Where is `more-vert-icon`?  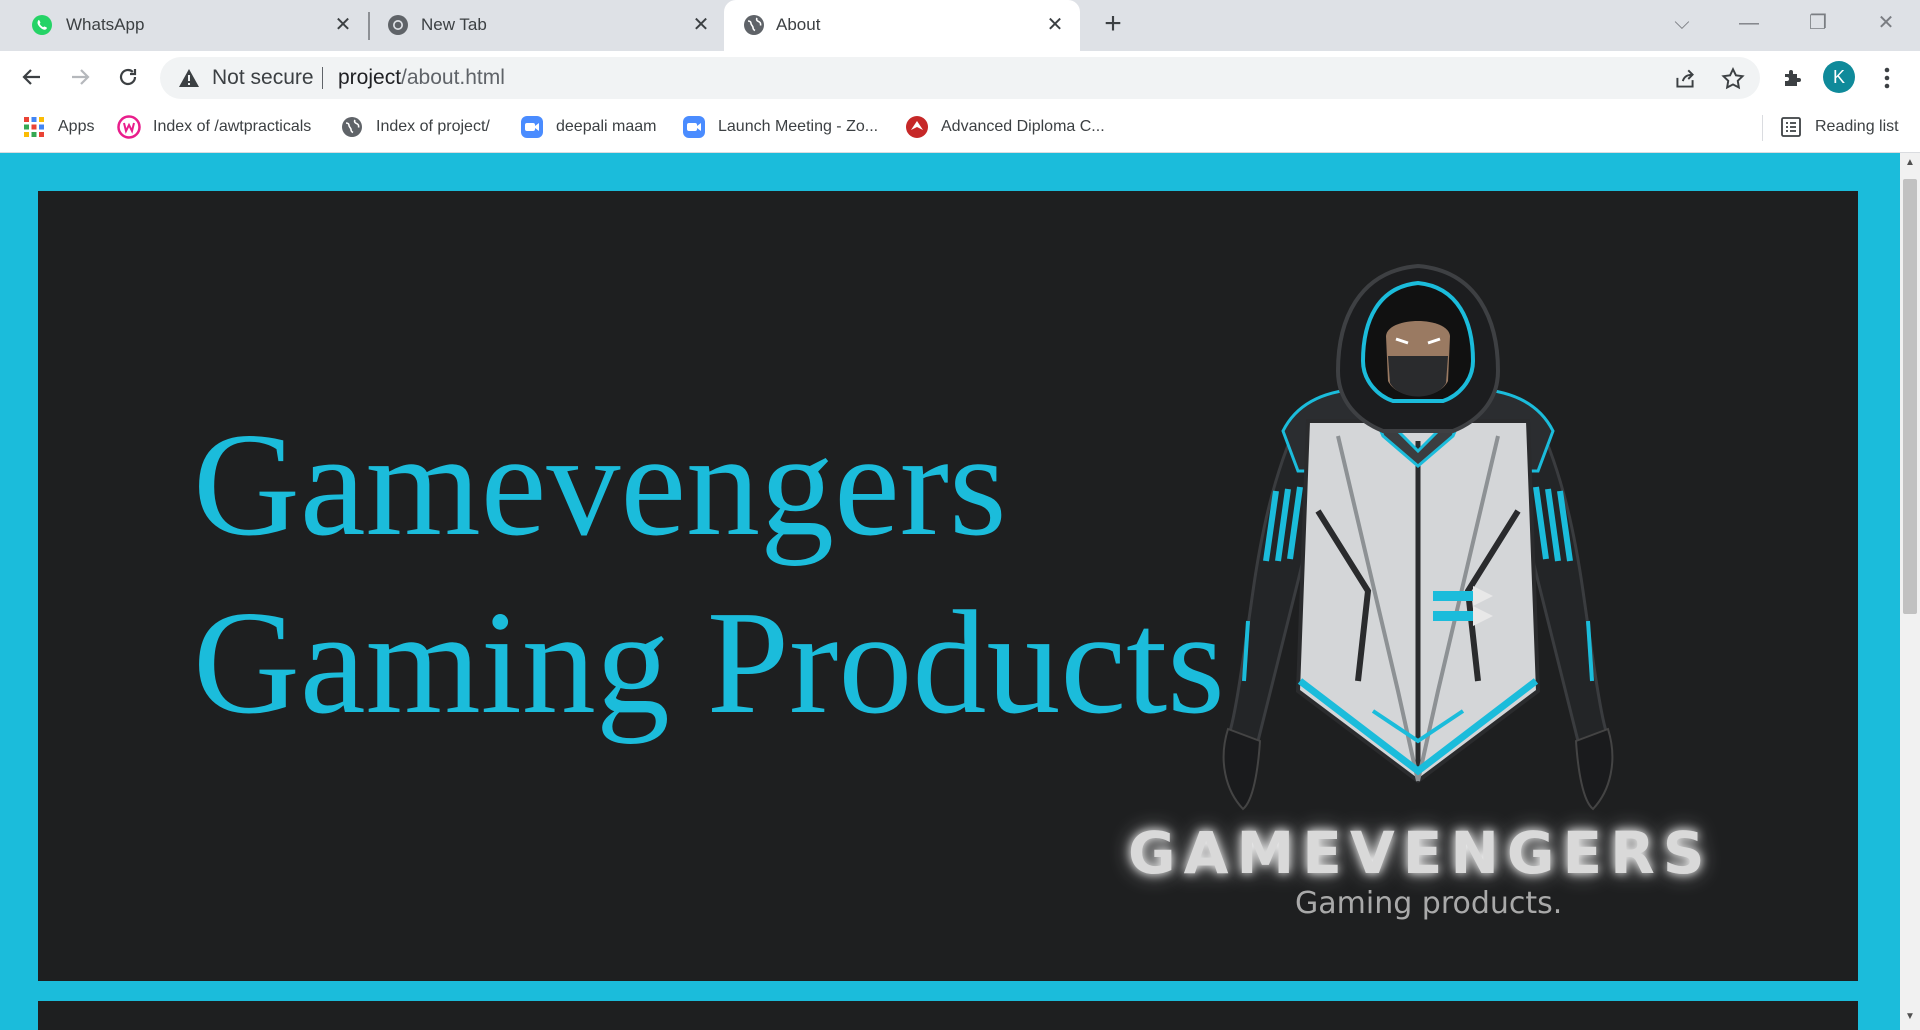 more-vert-icon is located at coordinates (1887, 78).